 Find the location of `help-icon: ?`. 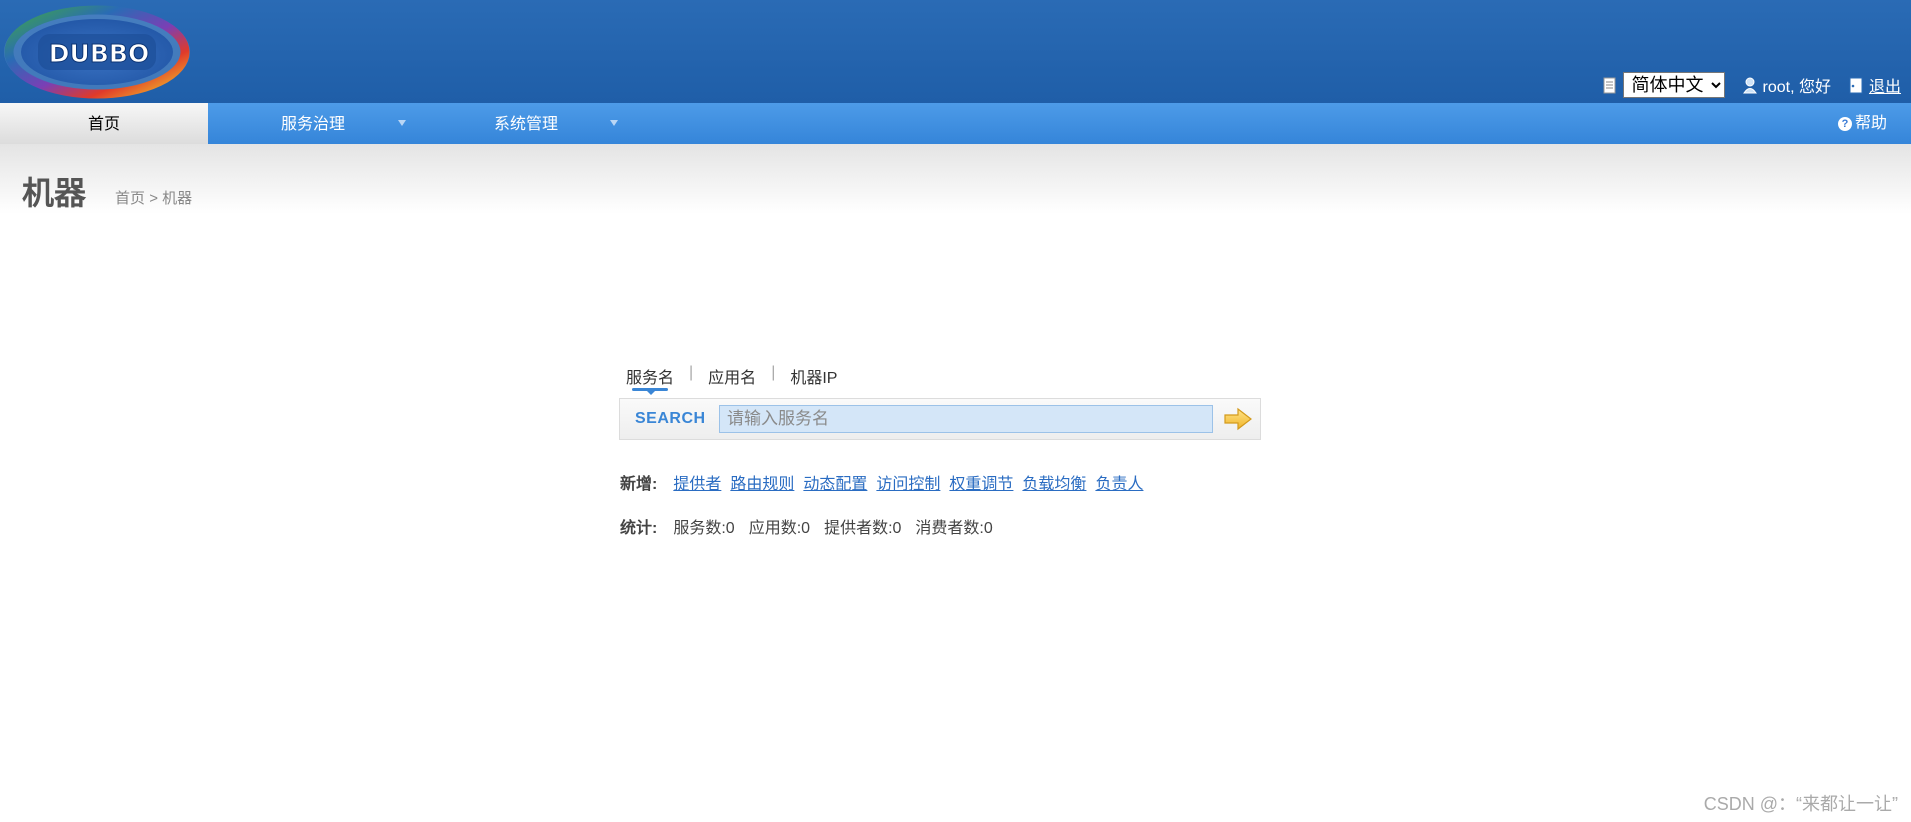

help-icon: ? is located at coordinates (1844, 123).